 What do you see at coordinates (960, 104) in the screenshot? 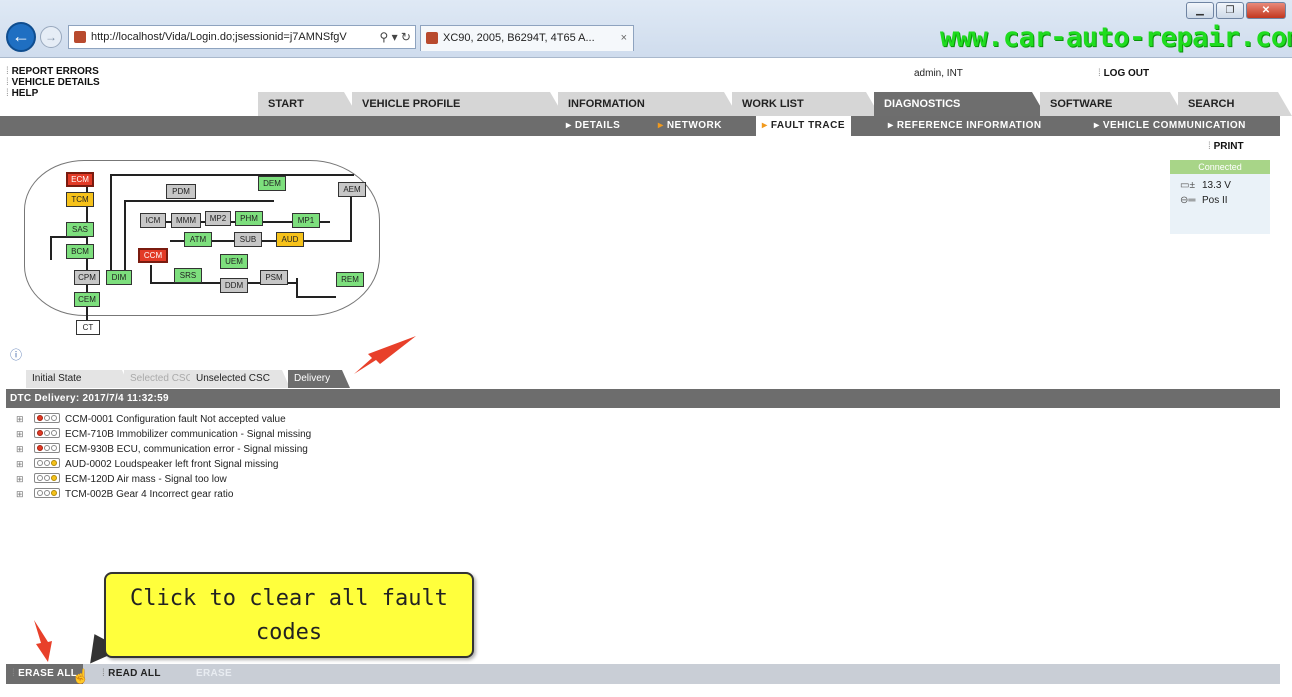
I see `tab-diagnostics: DIAGNOSTICS` at bounding box center [960, 104].